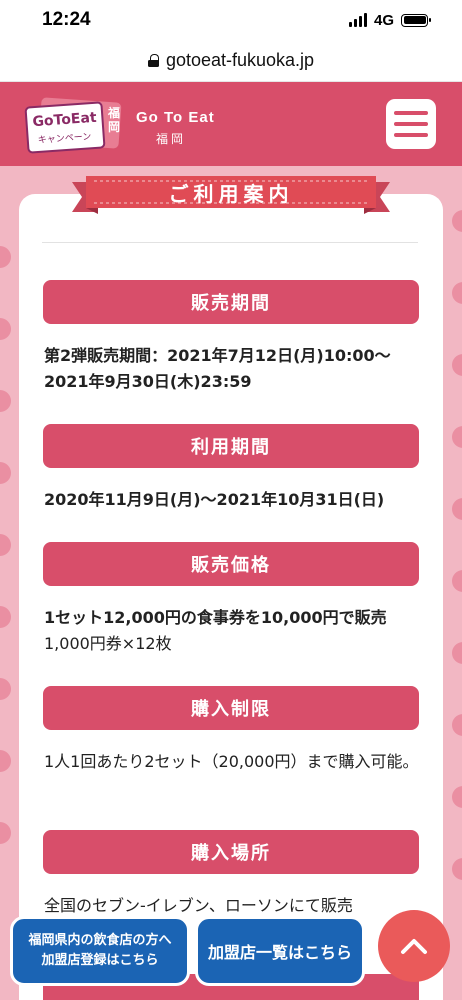 The width and height of the screenshot is (462, 1000). Describe the element at coordinates (230, 242) in the screenshot. I see `divider` at that location.